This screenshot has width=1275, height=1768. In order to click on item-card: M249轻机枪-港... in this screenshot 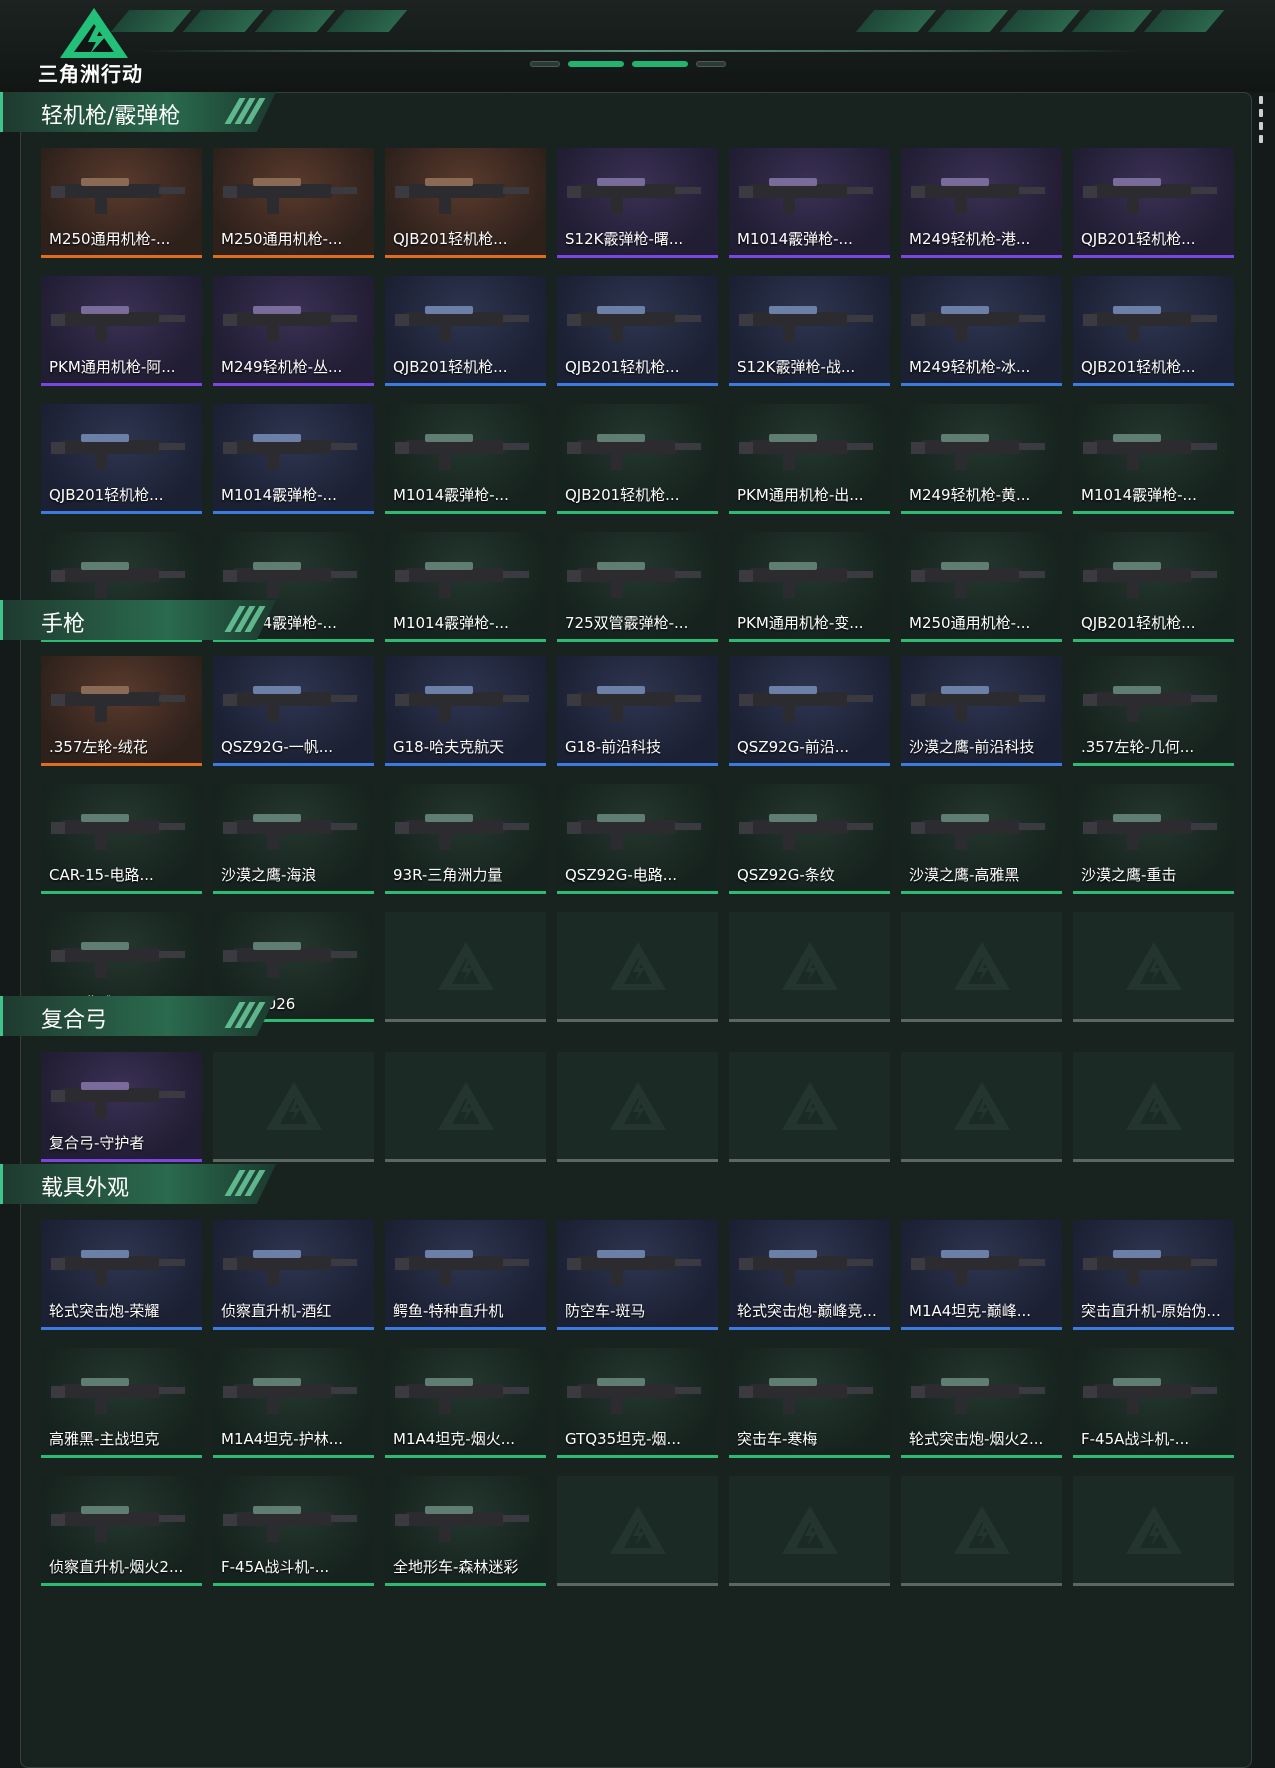, I will do `click(981, 203)`.